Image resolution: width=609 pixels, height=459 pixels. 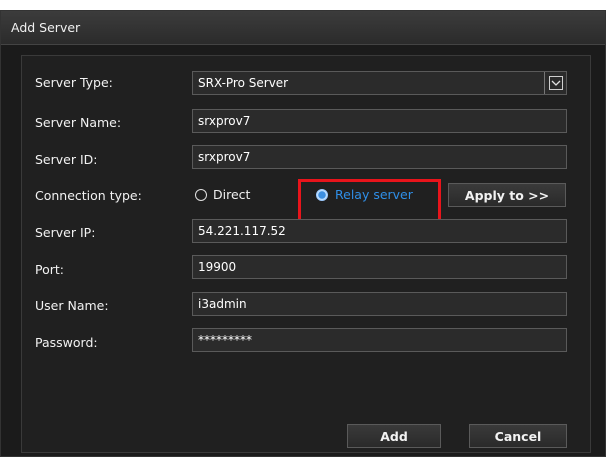 What do you see at coordinates (72, 305) in the screenshot?
I see `user-name-label: User Name:` at bounding box center [72, 305].